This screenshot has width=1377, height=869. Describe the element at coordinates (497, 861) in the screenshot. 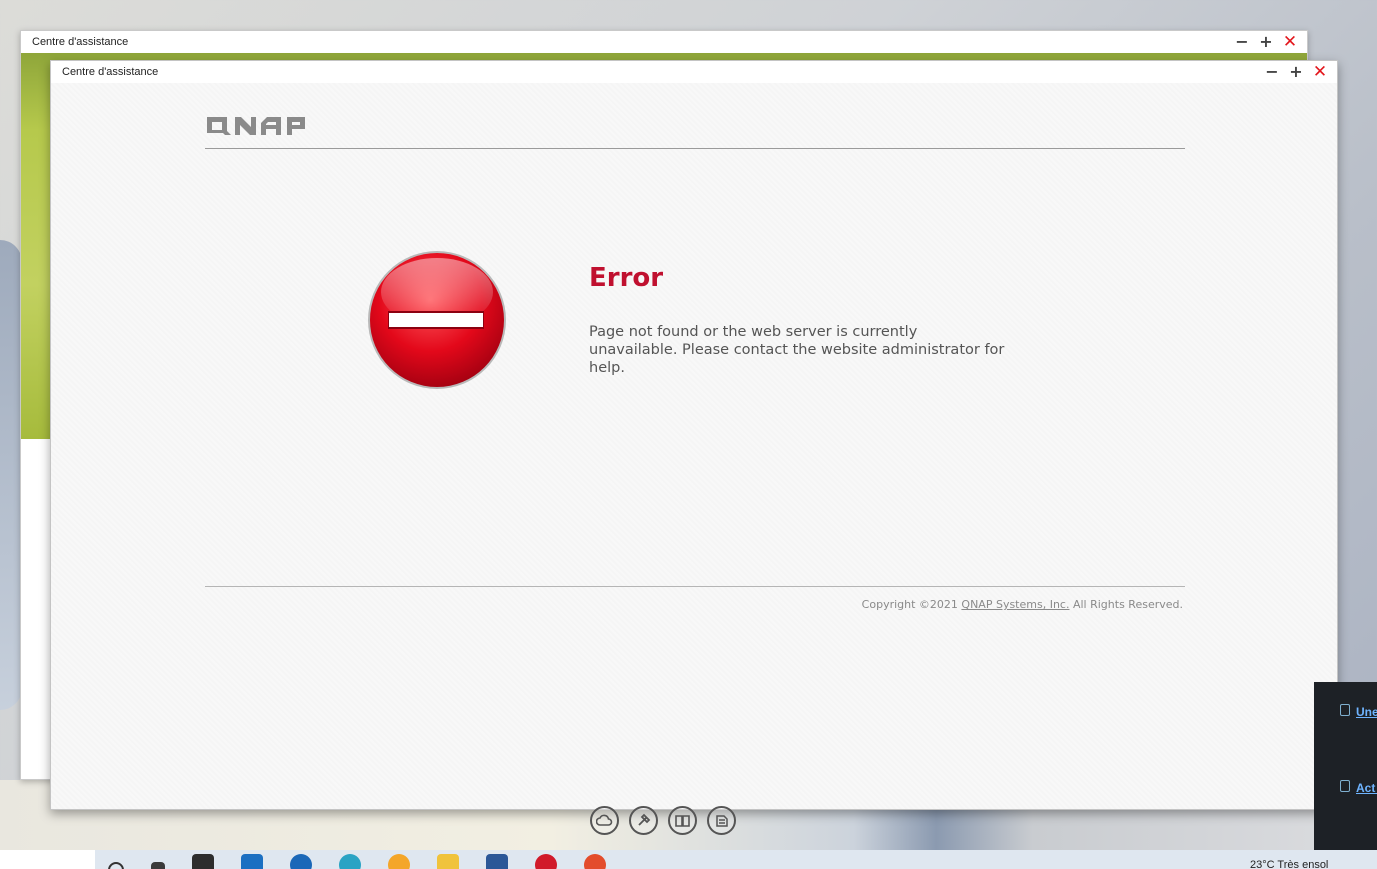

I see `word-icon` at that location.